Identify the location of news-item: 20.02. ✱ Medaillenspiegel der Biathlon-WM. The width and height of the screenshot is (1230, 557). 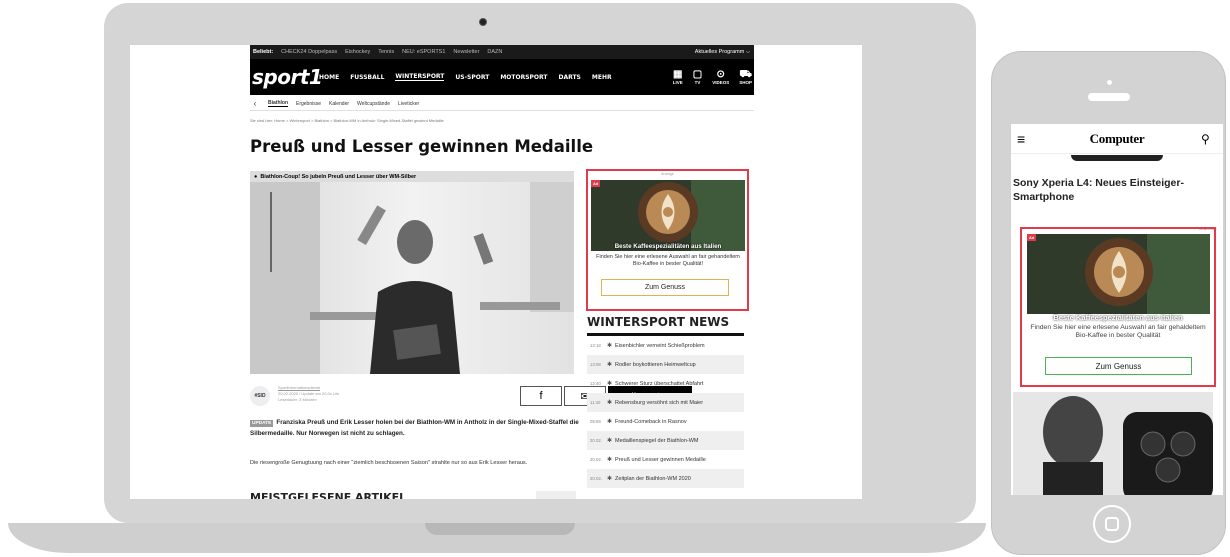
(665, 440).